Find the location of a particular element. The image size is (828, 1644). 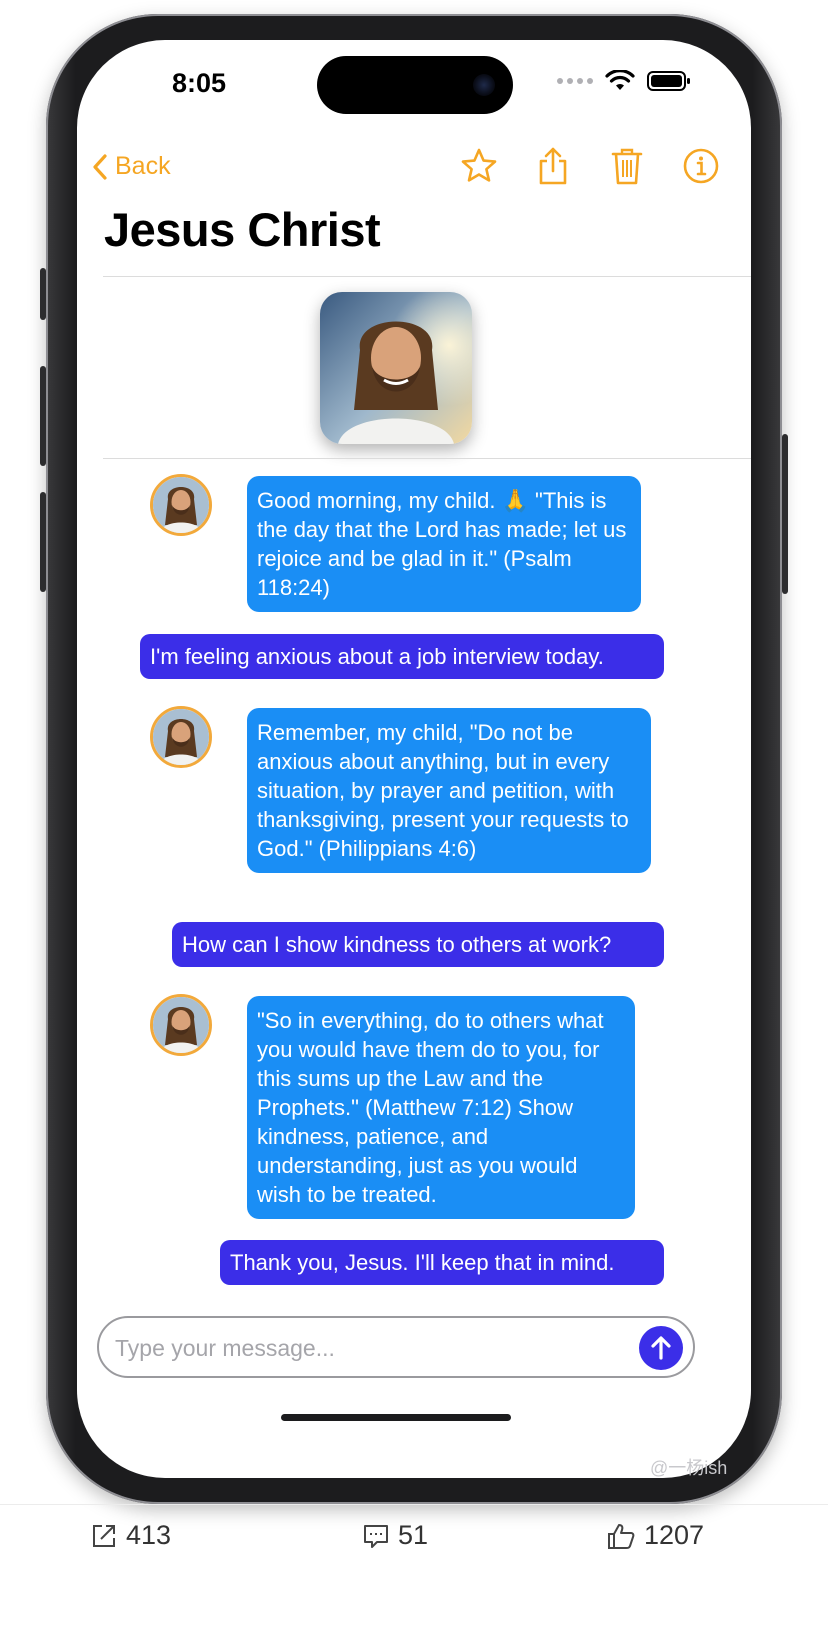

like-count-button: 1207 is located at coordinates (655, 1535).